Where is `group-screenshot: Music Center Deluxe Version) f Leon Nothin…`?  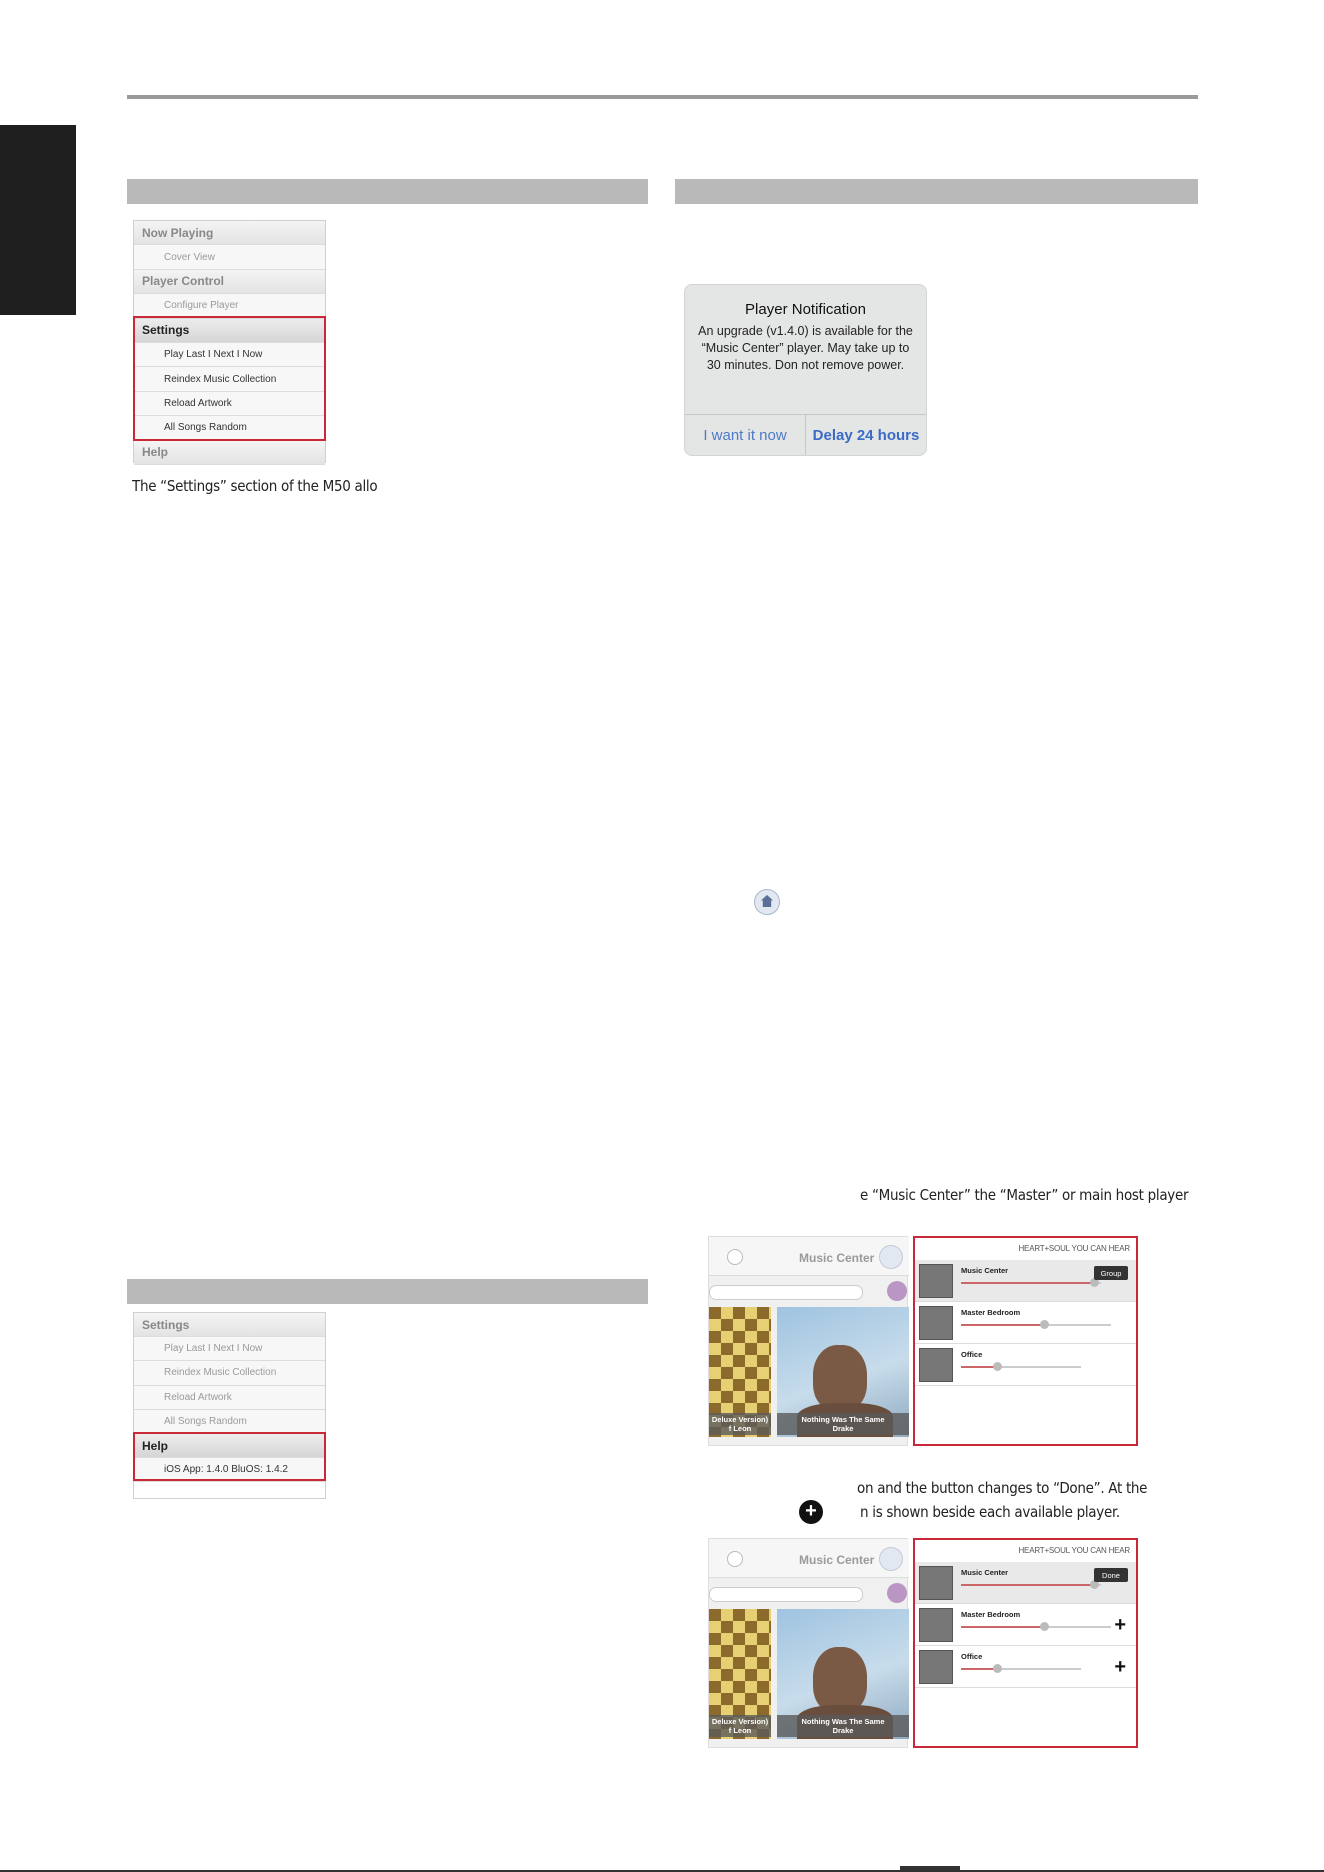 group-screenshot: Music Center Deluxe Version) f Leon Nothin… is located at coordinates (923, 1341).